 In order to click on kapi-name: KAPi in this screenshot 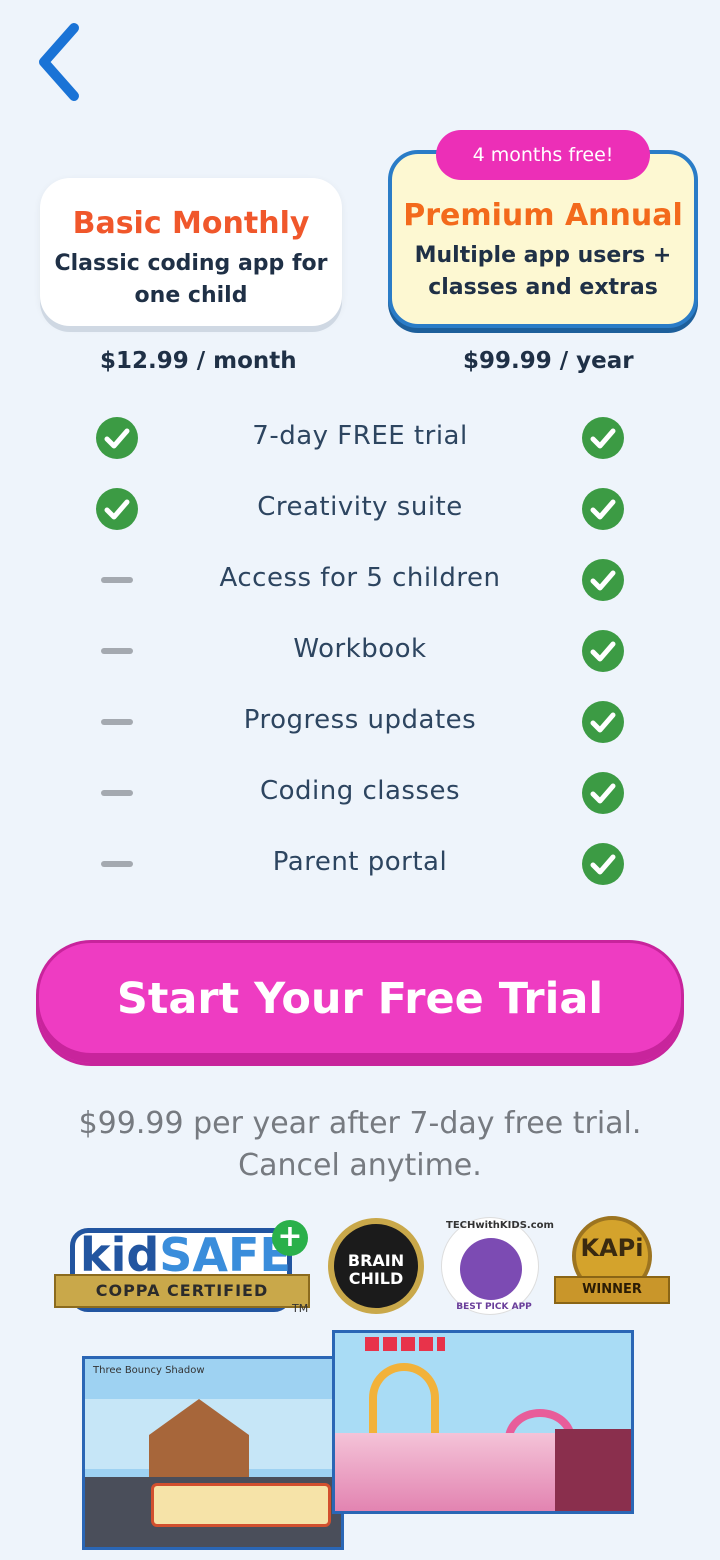, I will do `click(612, 1248)`.